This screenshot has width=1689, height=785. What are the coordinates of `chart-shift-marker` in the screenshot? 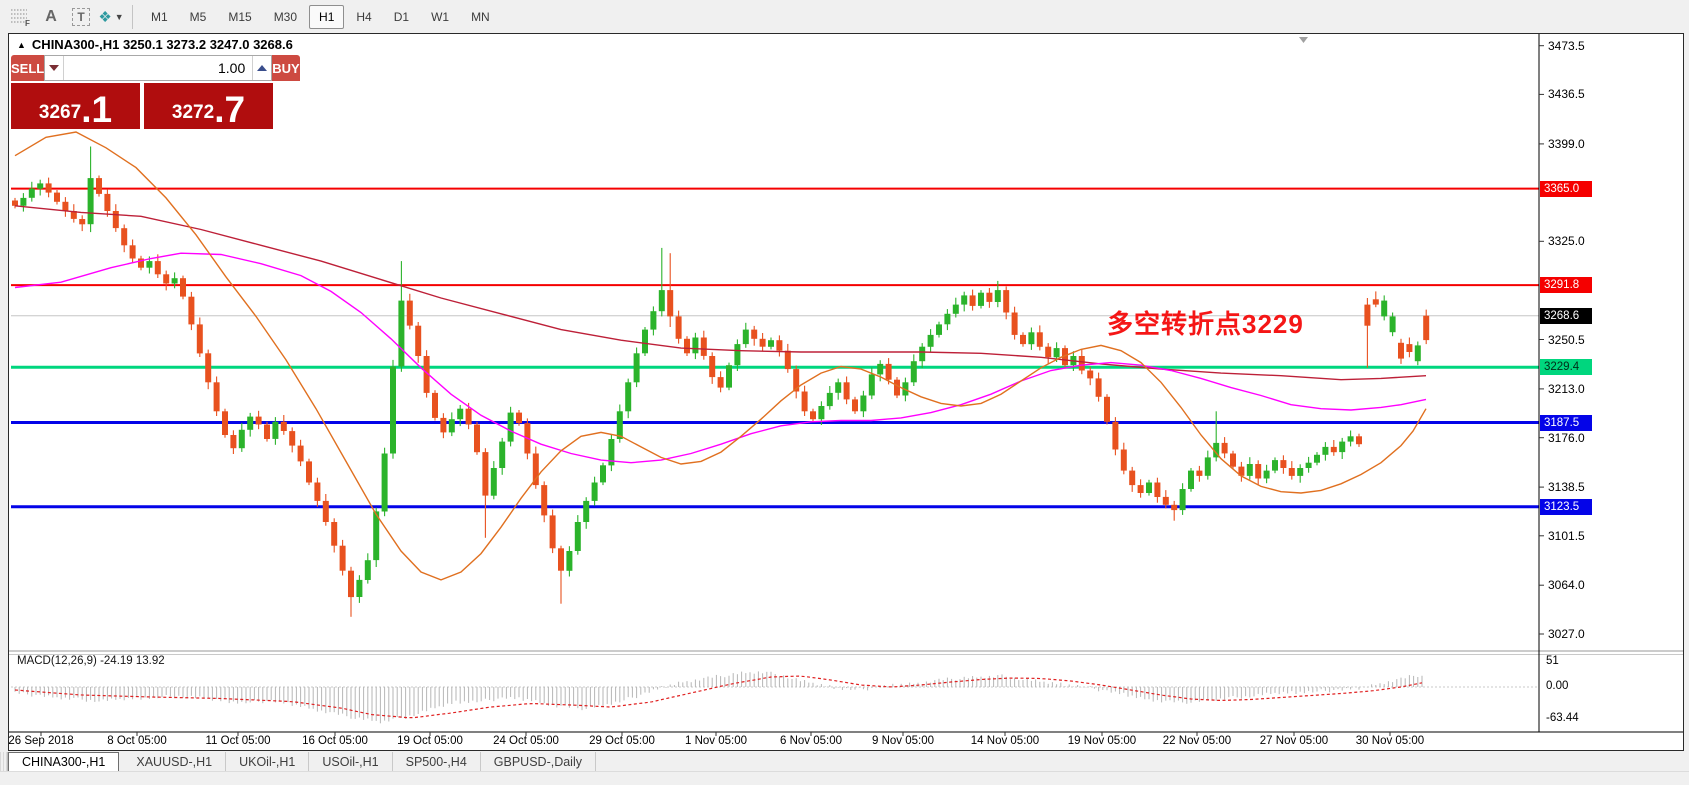 It's located at (1303, 40).